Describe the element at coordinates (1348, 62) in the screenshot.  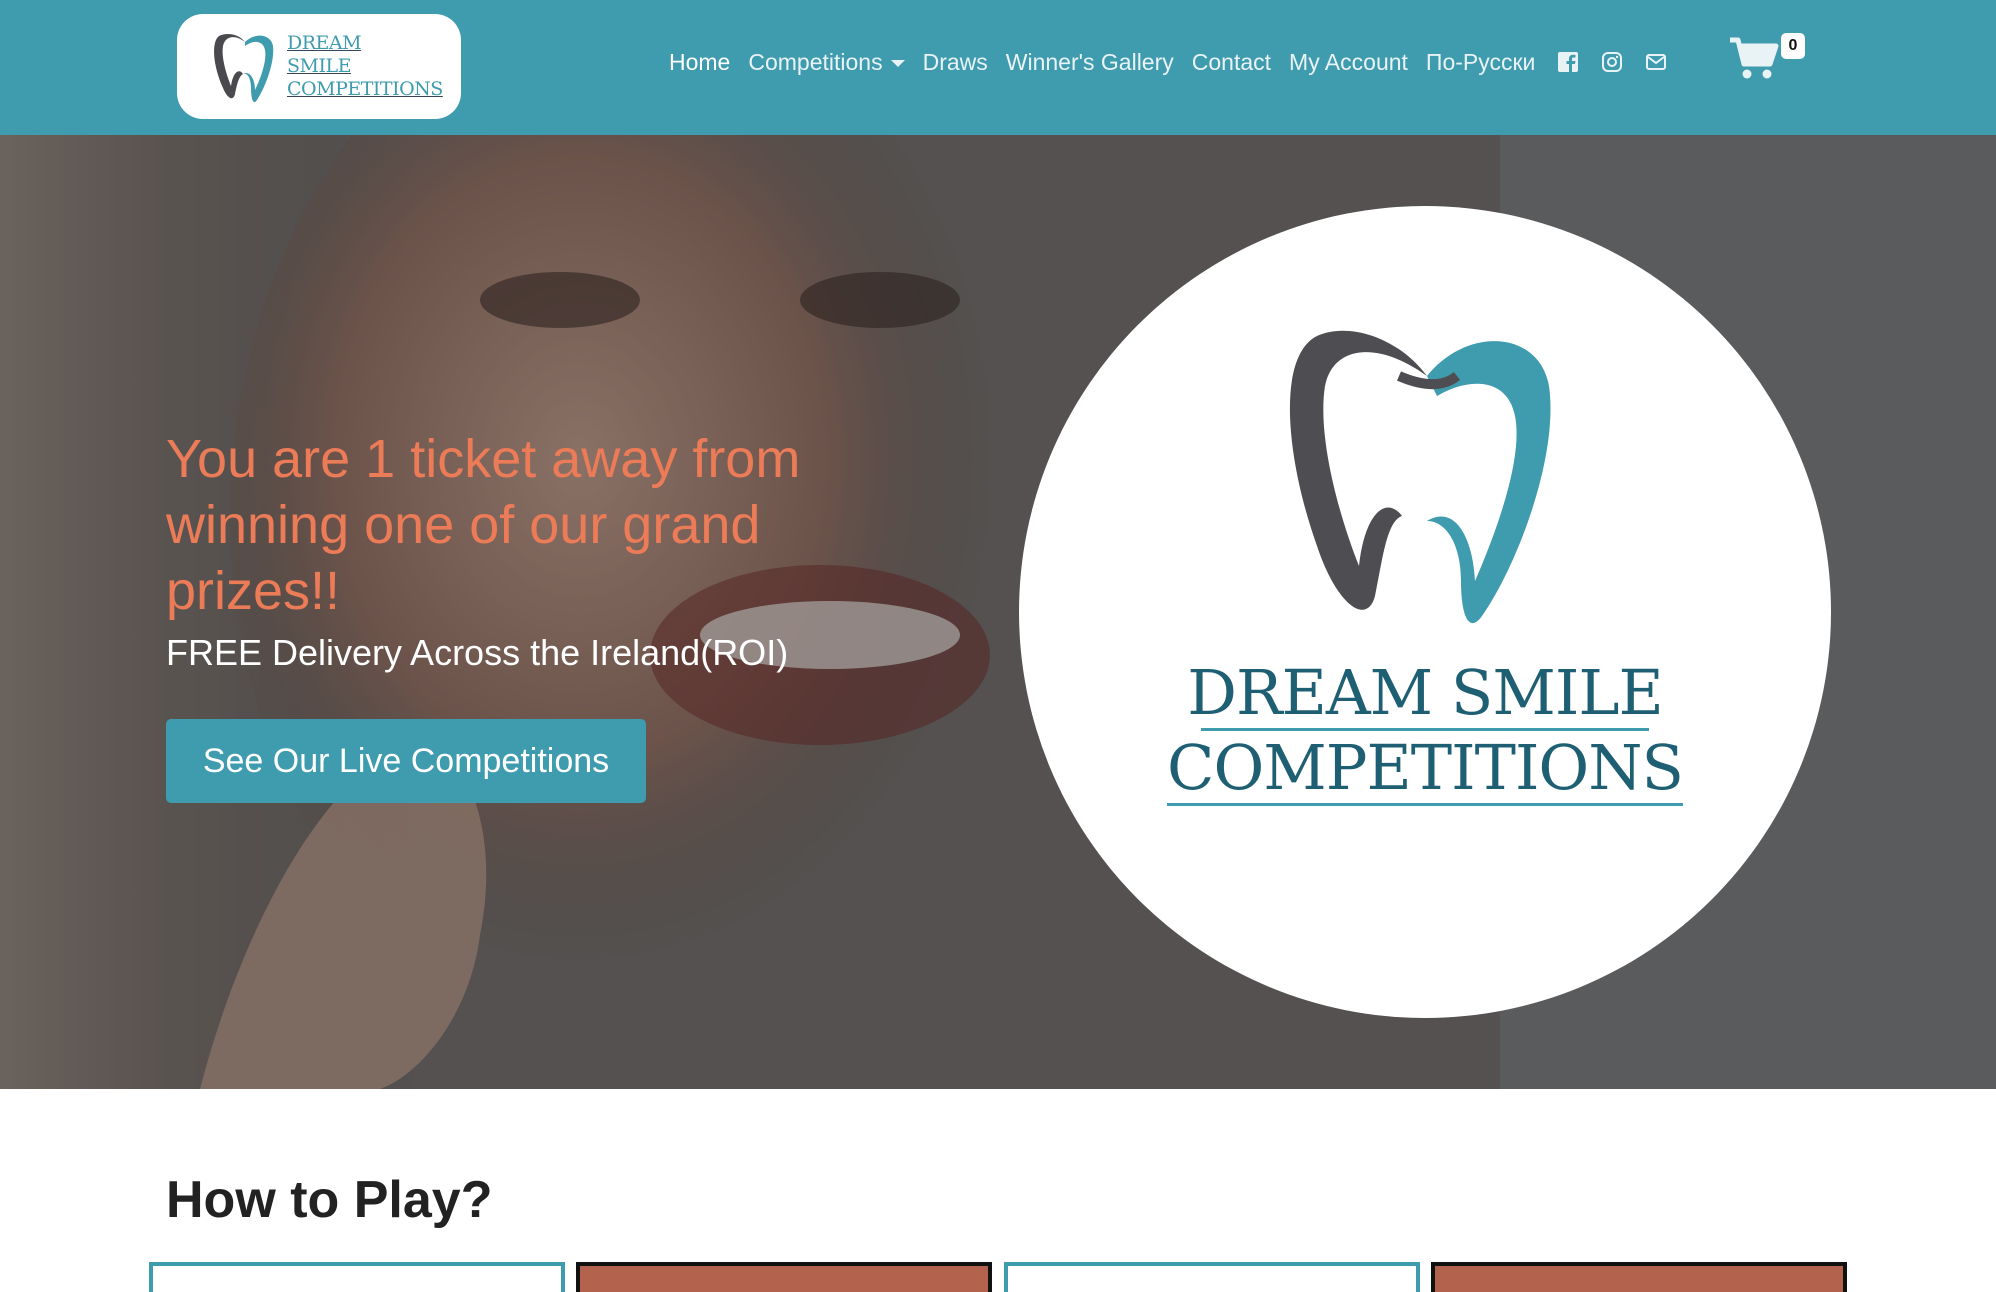
I see `nav-my-account: My Account` at that location.